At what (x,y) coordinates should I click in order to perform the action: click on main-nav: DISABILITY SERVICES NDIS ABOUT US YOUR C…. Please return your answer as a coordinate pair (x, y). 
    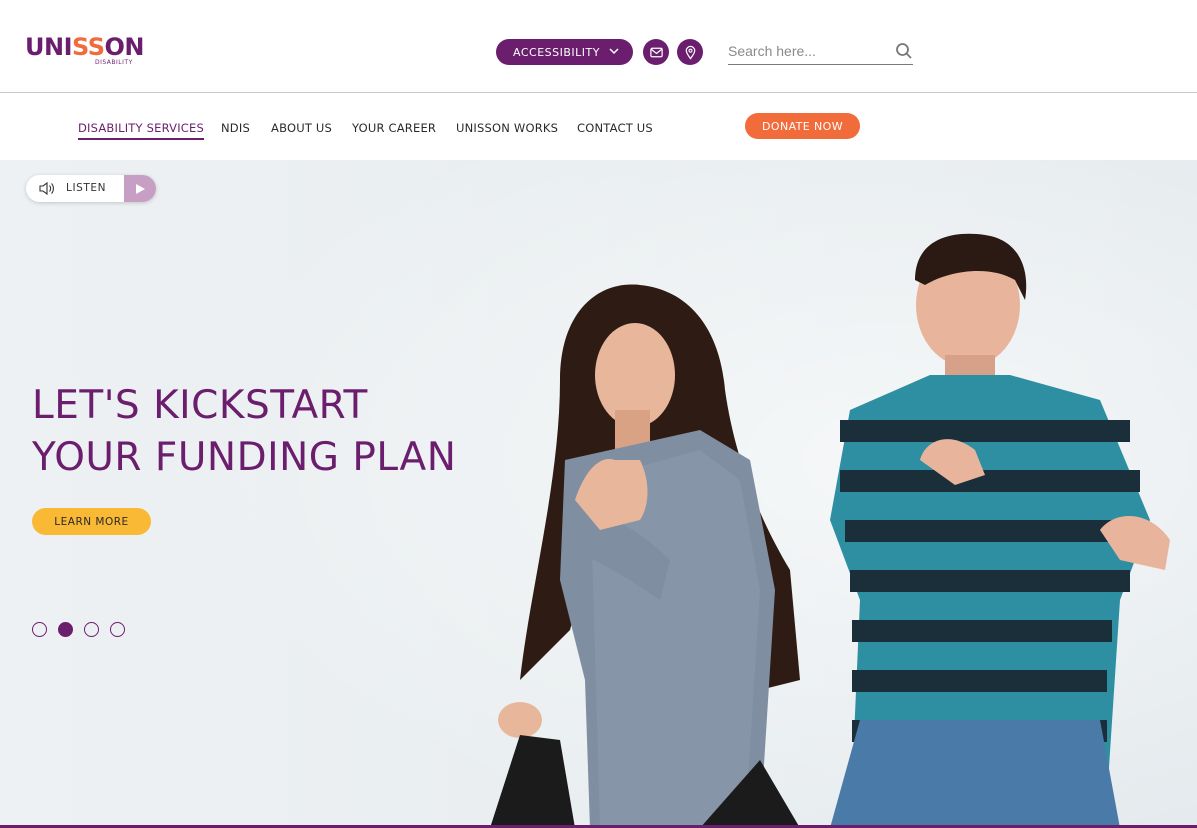
    Looking at the image, I should click on (598, 127).